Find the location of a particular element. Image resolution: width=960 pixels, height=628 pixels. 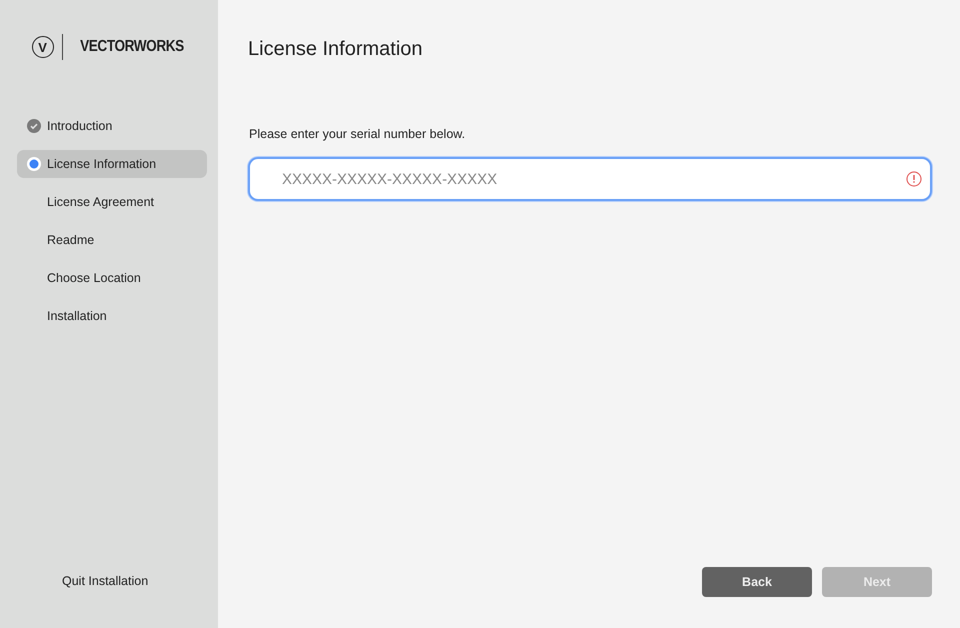

check-icon is located at coordinates (34, 126).